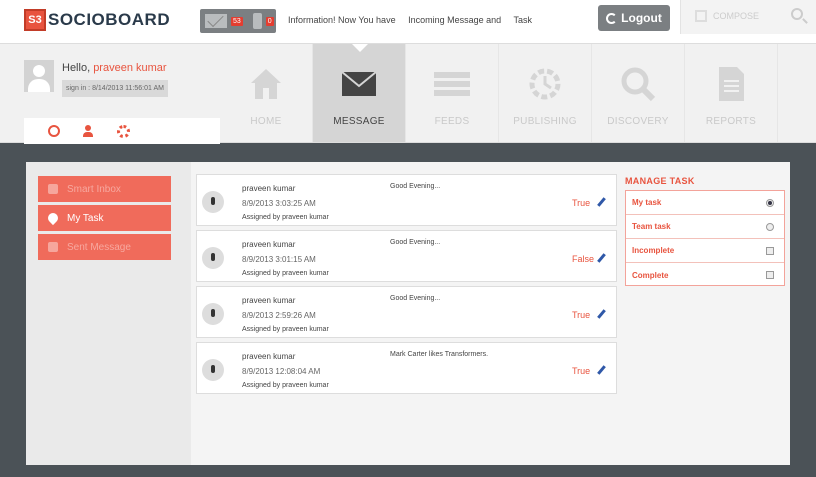 The width and height of the screenshot is (816, 477). What do you see at coordinates (279, 203) in the screenshot?
I see `task-date: 8/9/2013 3:03:25 AM` at bounding box center [279, 203].